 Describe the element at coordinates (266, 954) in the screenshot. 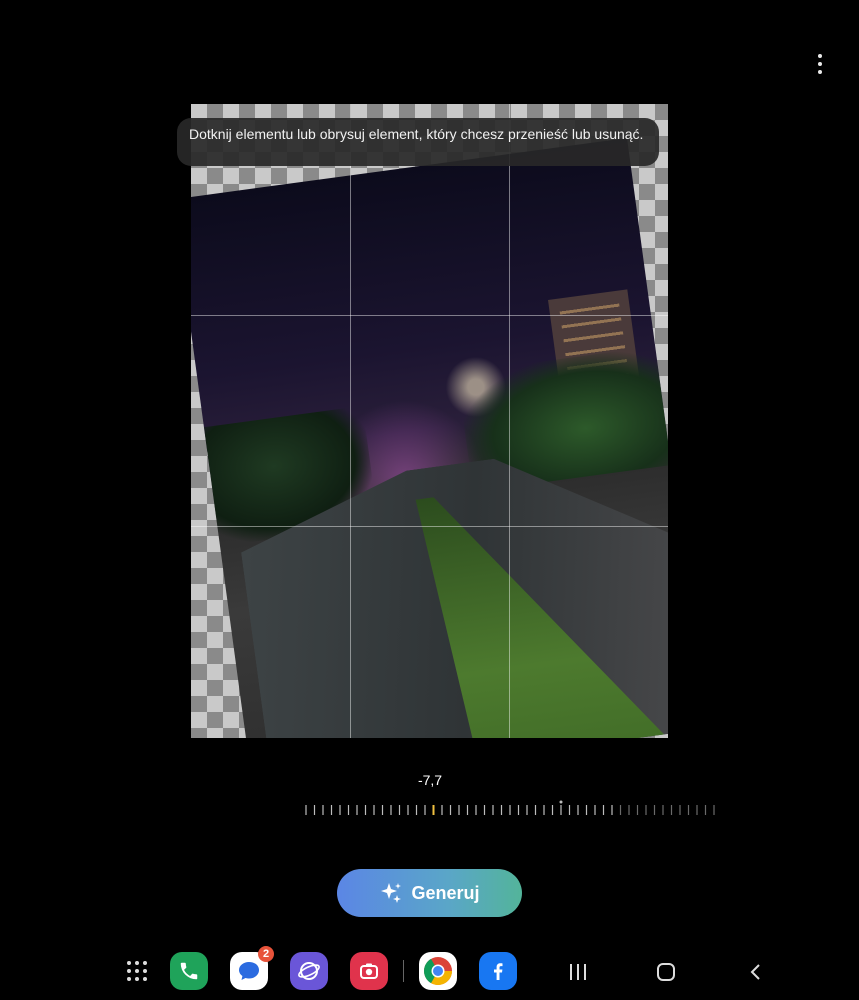

I see `messages-badge: 2` at that location.